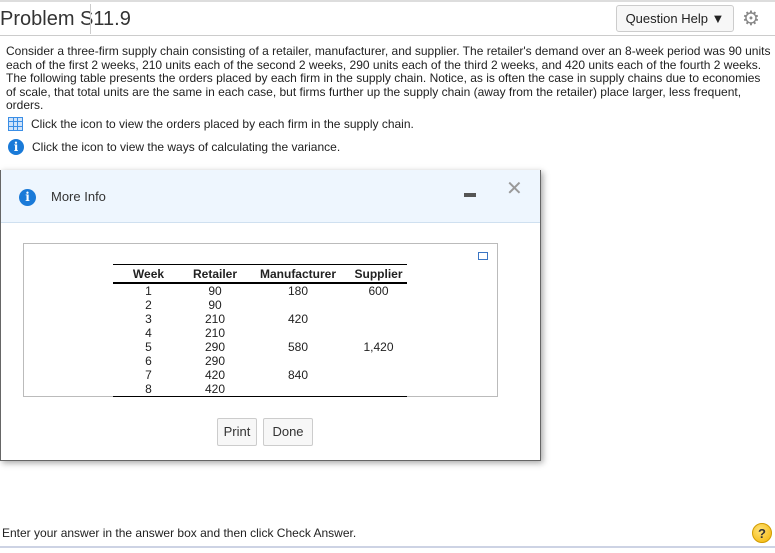 The image size is (775, 553). Describe the element at coordinates (298, 290) in the screenshot. I see `table-cell: 180` at that location.